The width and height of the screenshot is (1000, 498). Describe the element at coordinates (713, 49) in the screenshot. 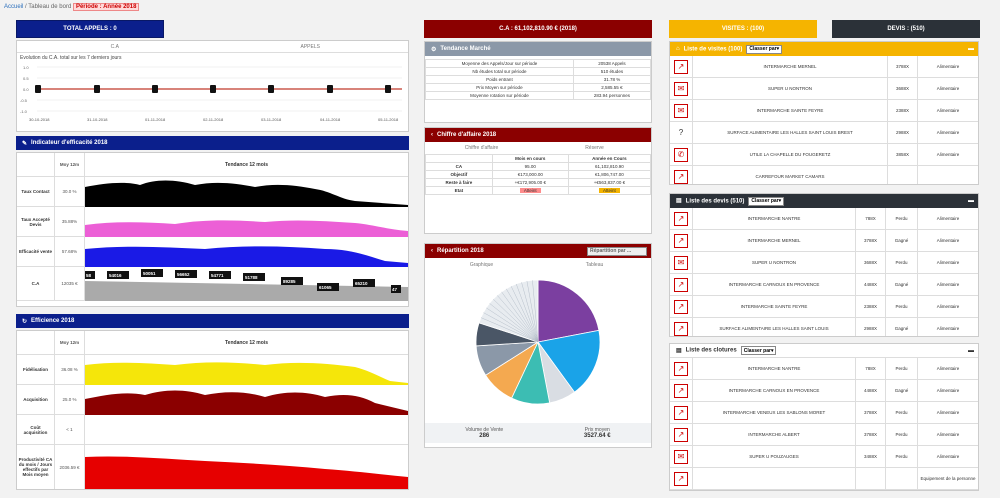

I see `visites-title: Liste de visites (100)` at that location.